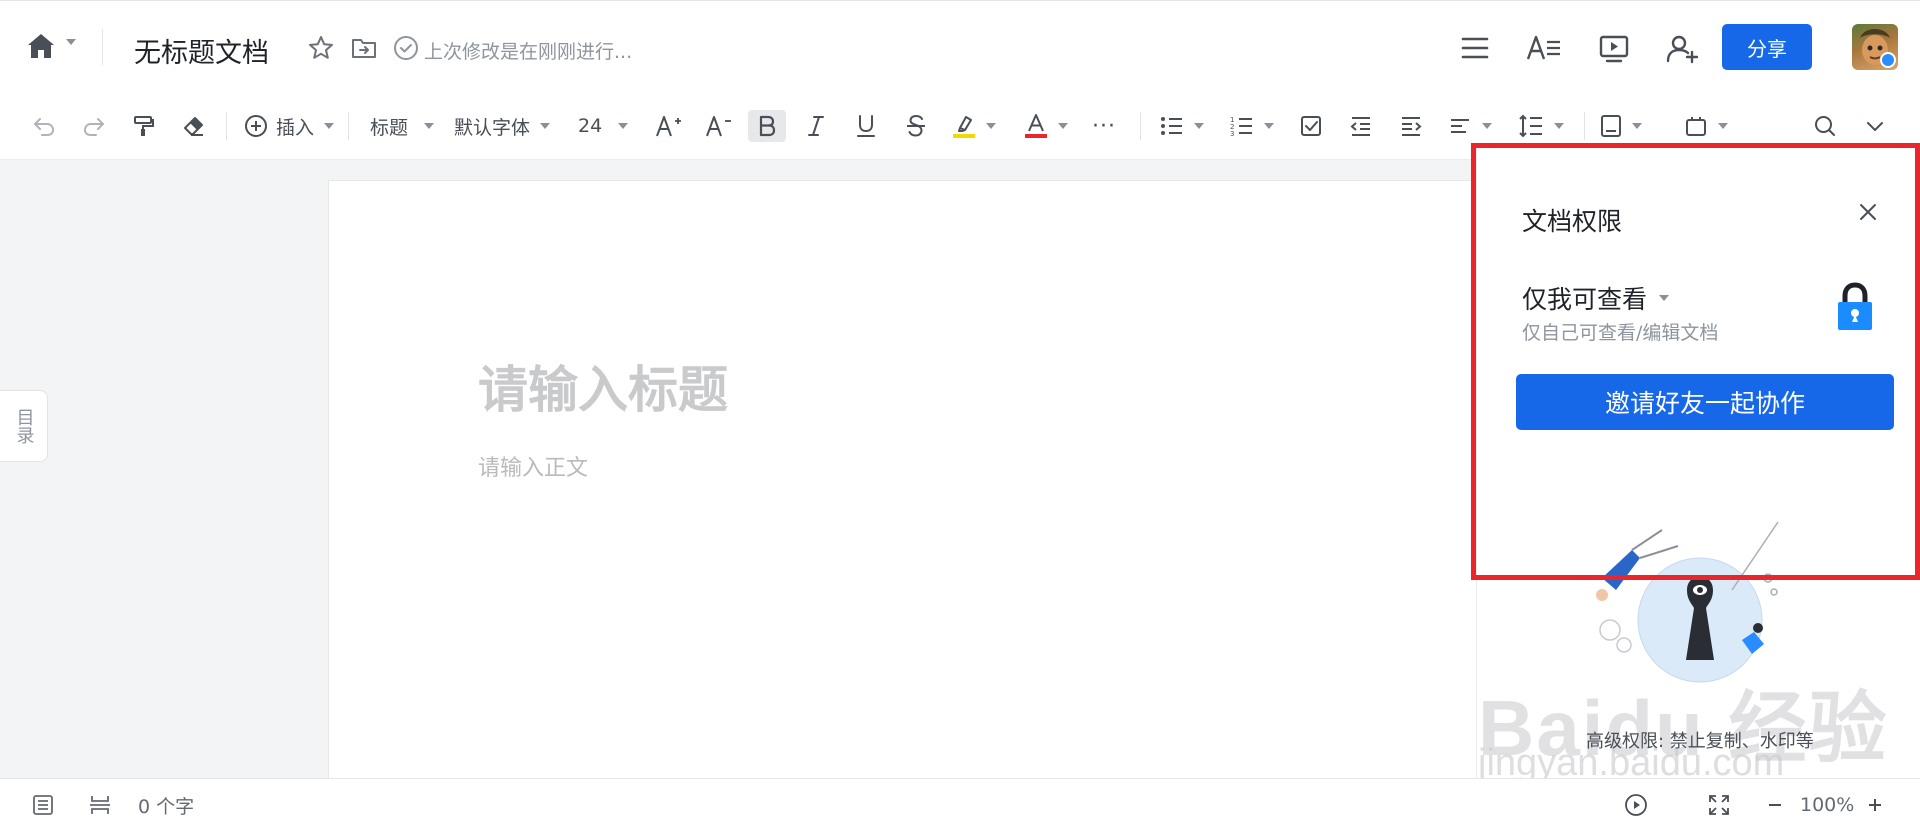 Image resolution: width=1920 pixels, height=829 pixels. Describe the element at coordinates (1683, 49) in the screenshot. I see `add-collaborator-icon` at that location.